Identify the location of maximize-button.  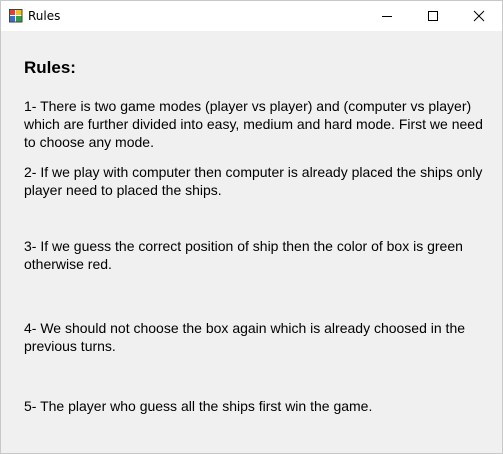
(433, 16).